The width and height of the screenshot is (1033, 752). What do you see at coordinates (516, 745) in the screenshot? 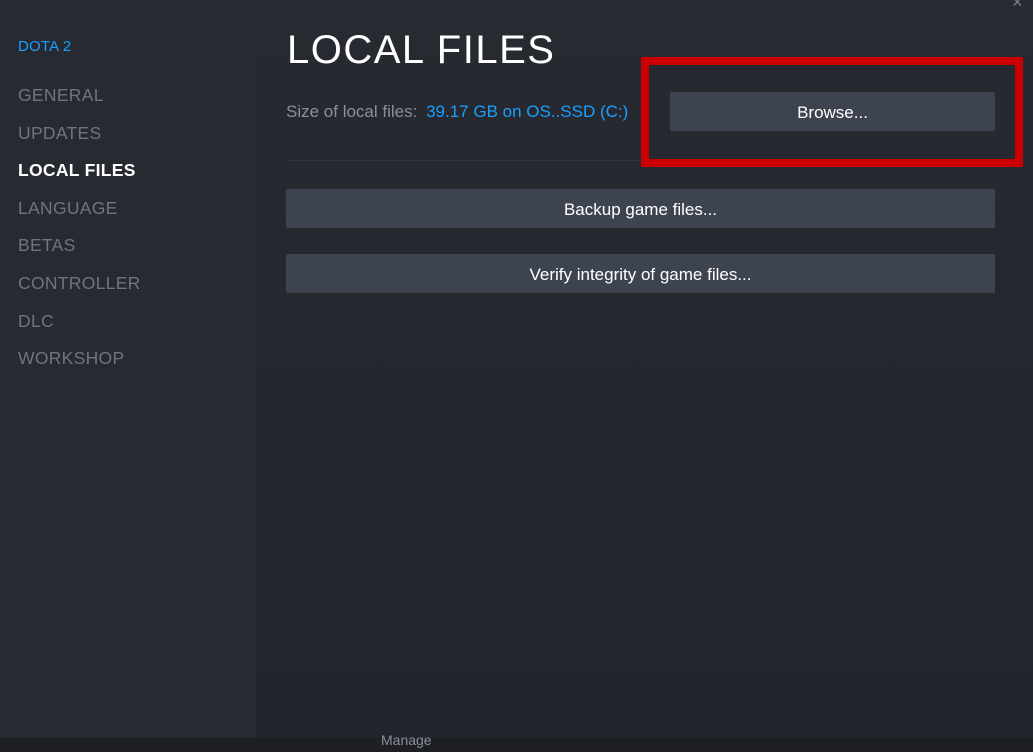
I see `bottom-bar` at bounding box center [516, 745].